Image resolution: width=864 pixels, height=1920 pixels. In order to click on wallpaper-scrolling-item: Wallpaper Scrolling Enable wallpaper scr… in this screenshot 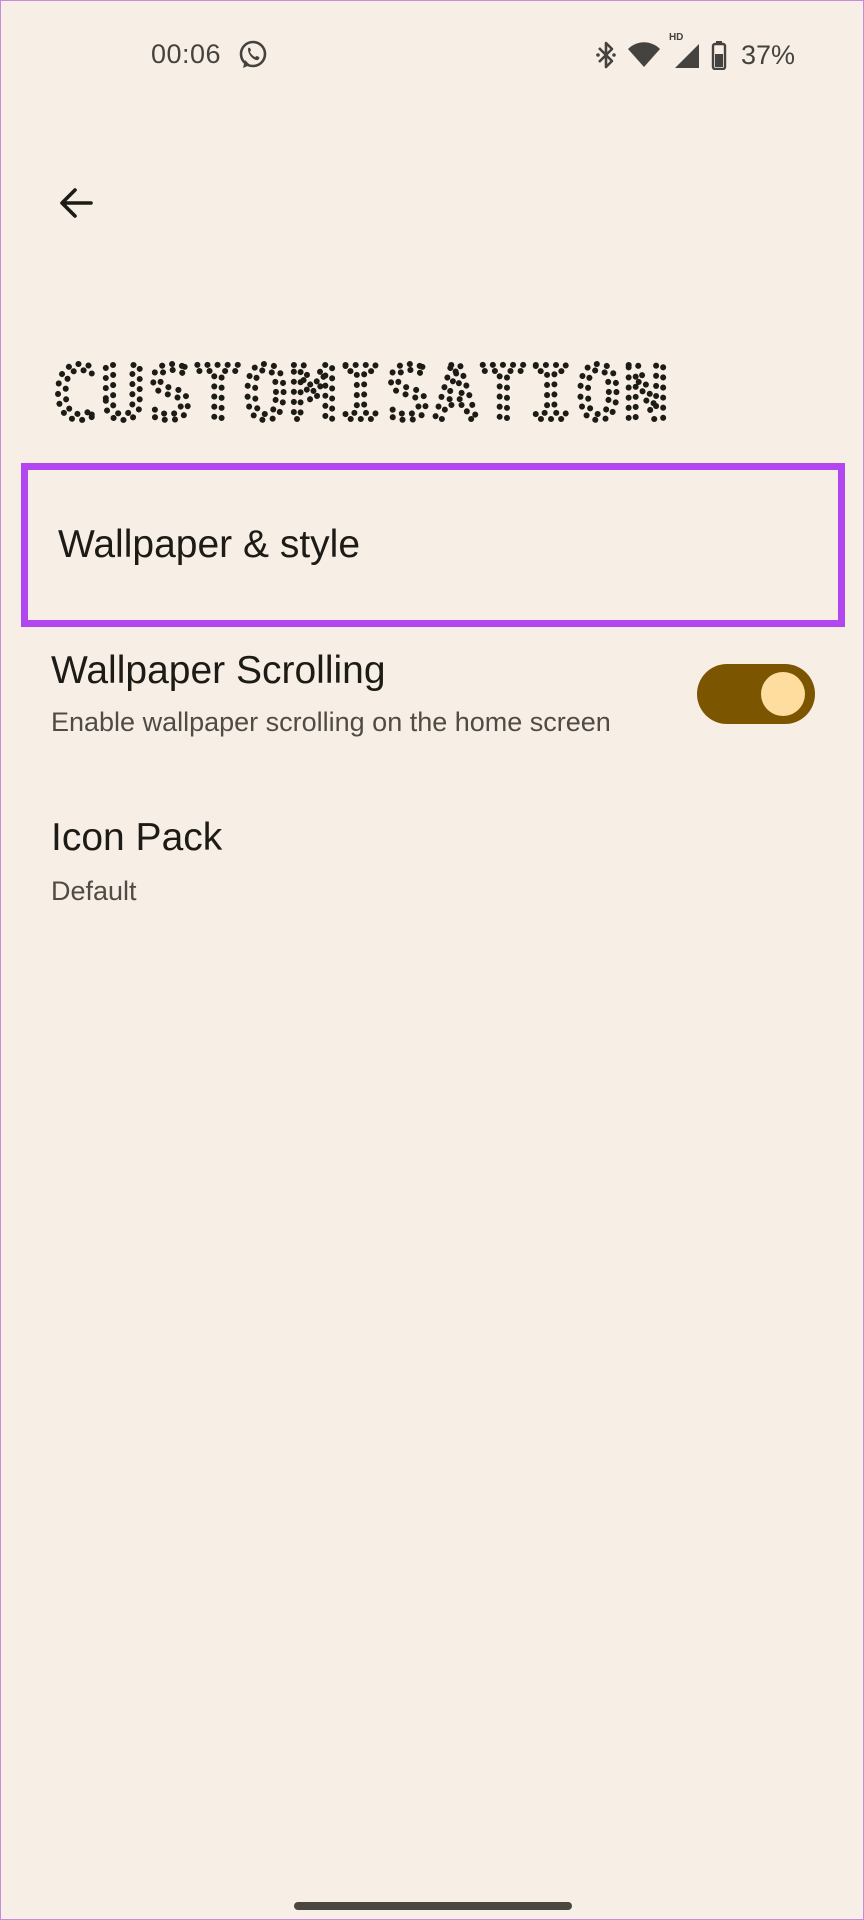, I will do `click(433, 704)`.